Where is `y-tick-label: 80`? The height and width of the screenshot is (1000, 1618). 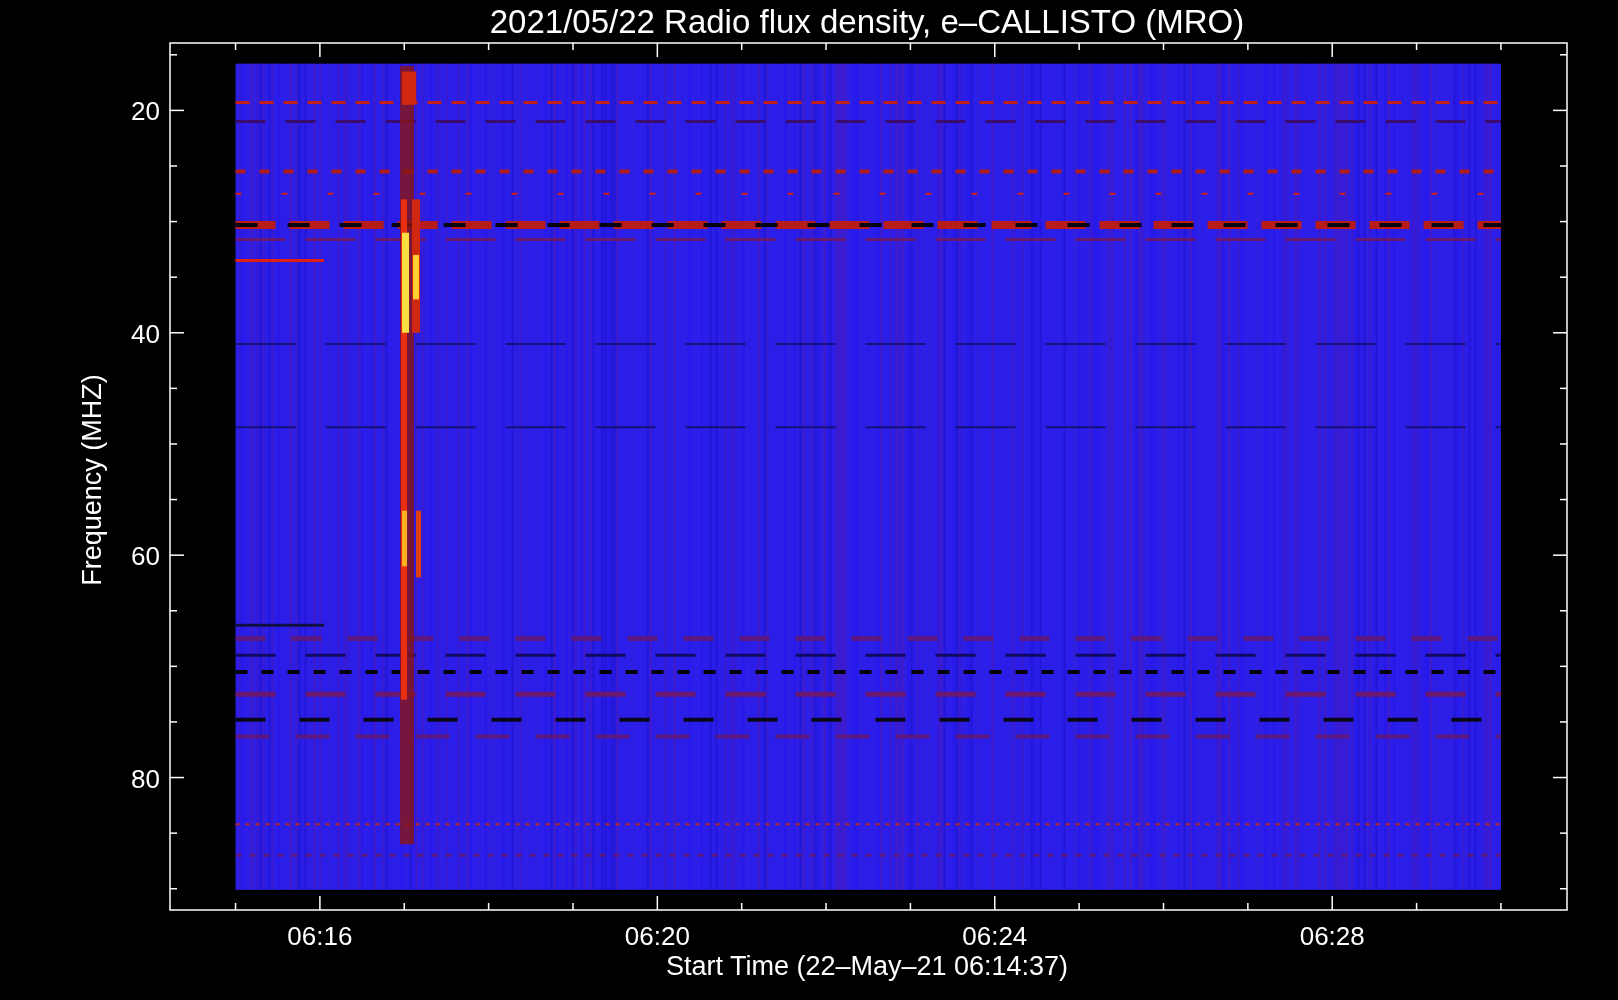 y-tick-label: 80 is located at coordinates (145, 778).